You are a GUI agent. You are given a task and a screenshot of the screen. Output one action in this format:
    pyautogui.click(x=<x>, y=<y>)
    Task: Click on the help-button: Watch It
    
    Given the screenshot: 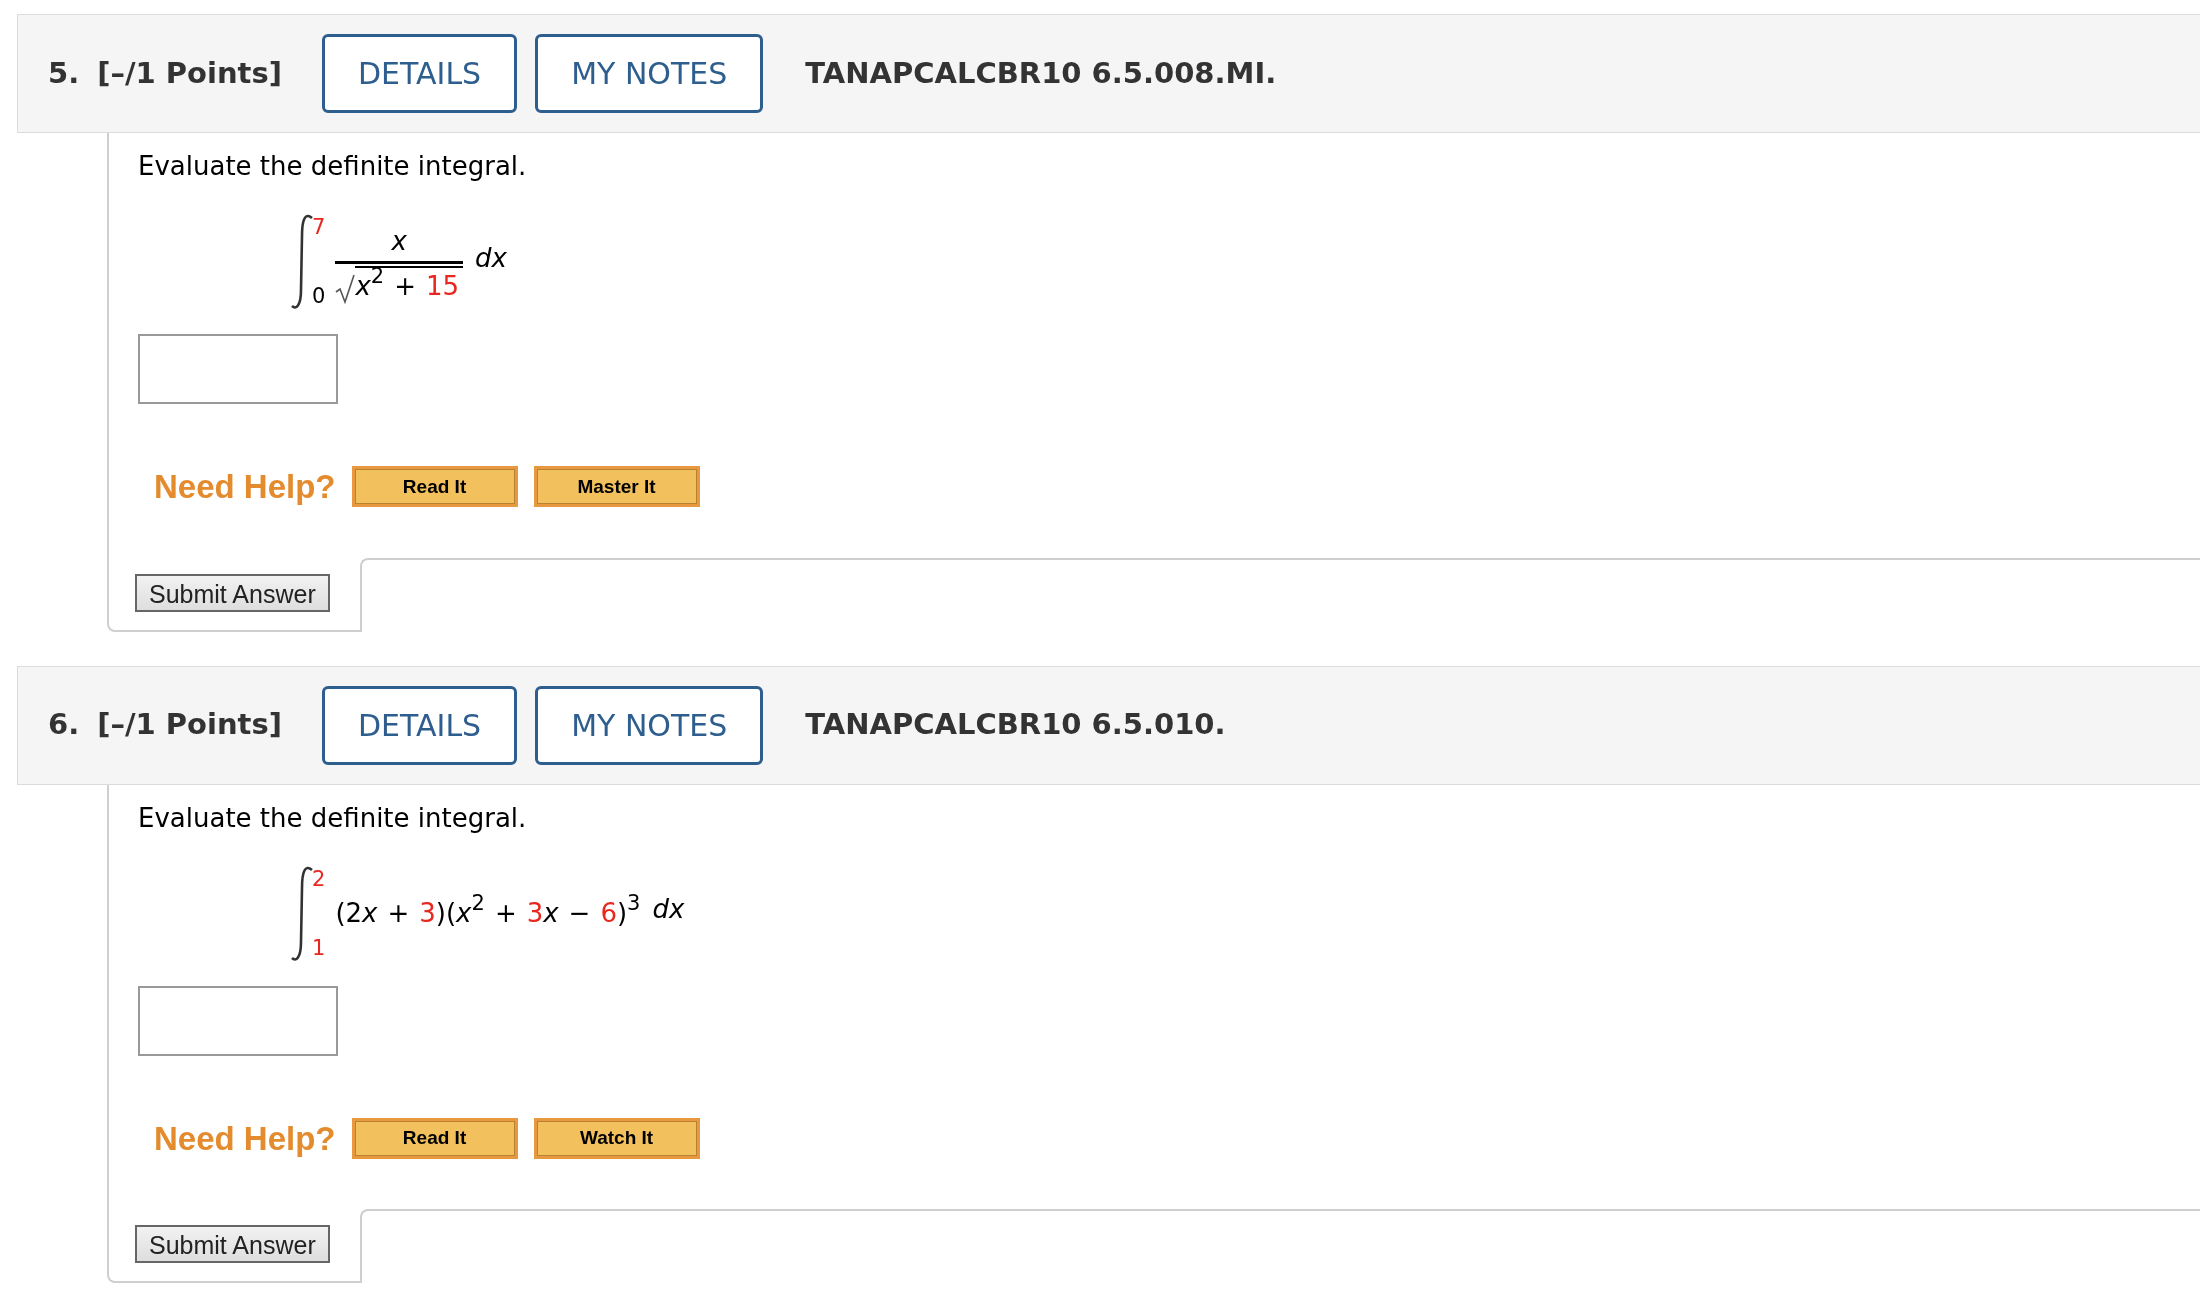 What is the action you would take?
    pyautogui.click(x=616, y=1138)
    